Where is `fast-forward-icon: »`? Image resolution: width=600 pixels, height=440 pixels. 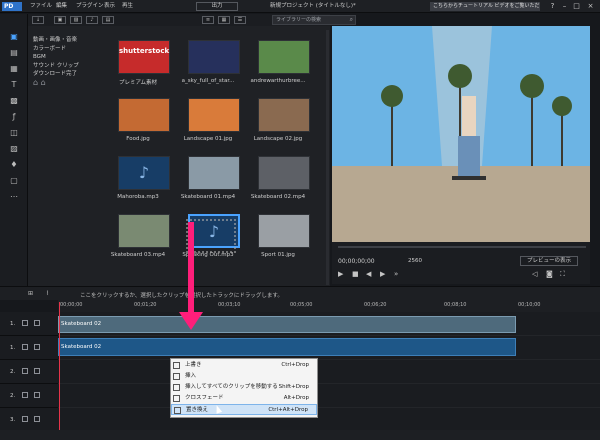
fast-forward-icon: » is located at coordinates (396, 274).